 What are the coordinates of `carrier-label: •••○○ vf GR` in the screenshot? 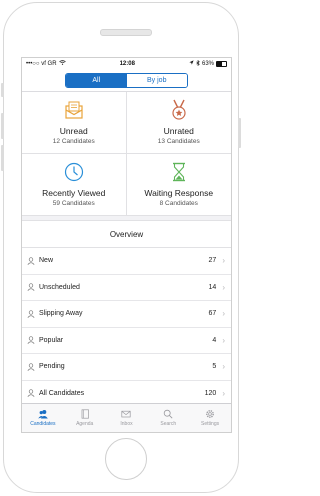 It's located at (41, 63).